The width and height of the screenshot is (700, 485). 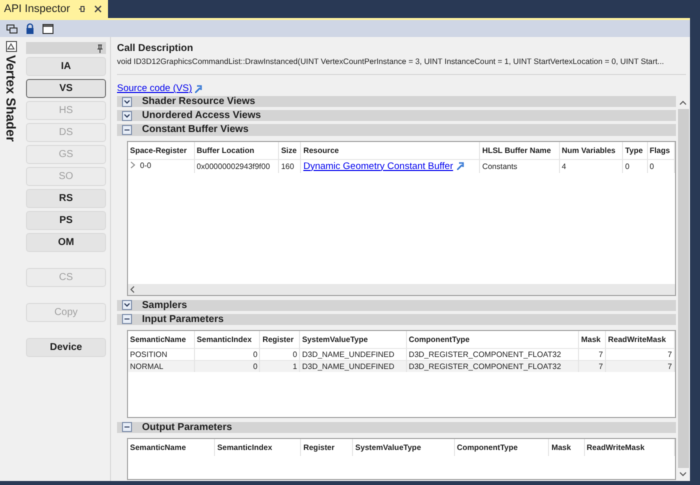 I want to click on scroll-up-icon, so click(x=683, y=102).